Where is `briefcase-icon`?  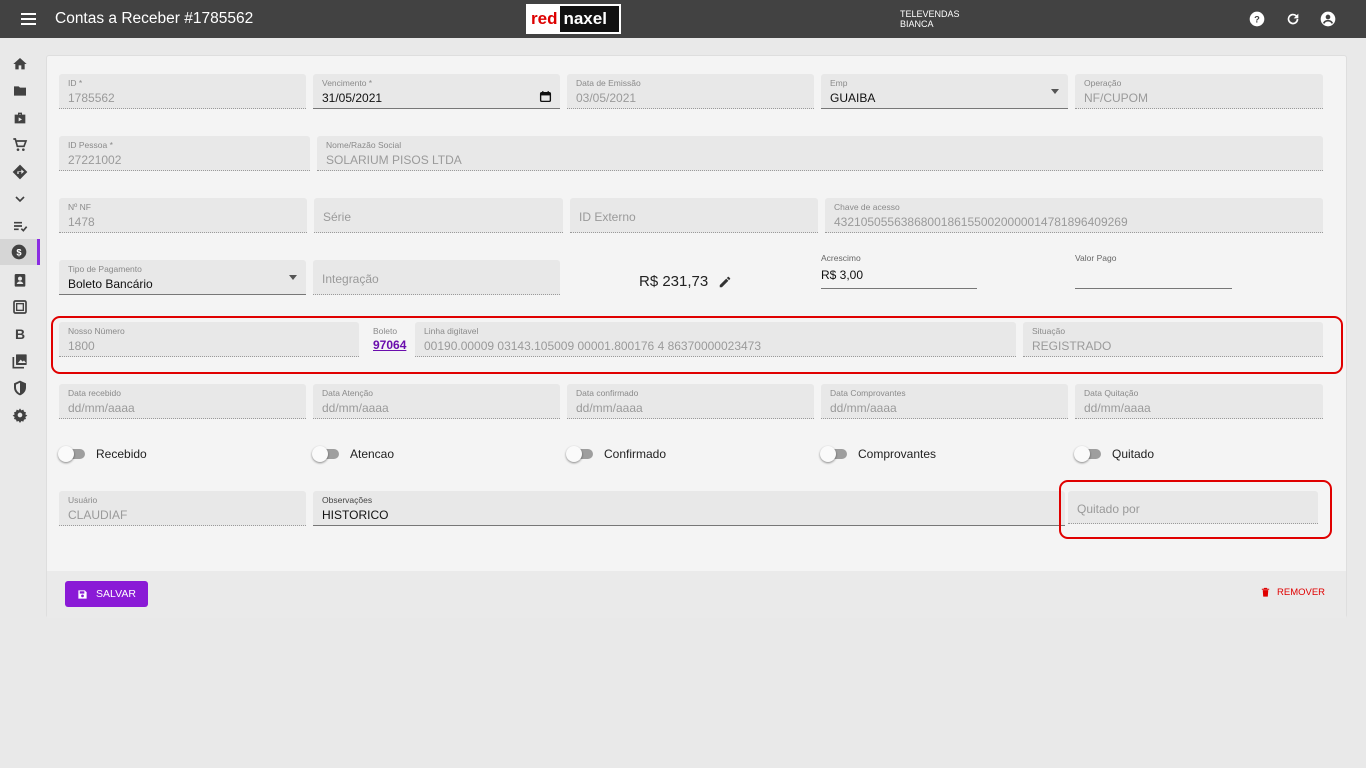
briefcase-icon is located at coordinates (20, 118).